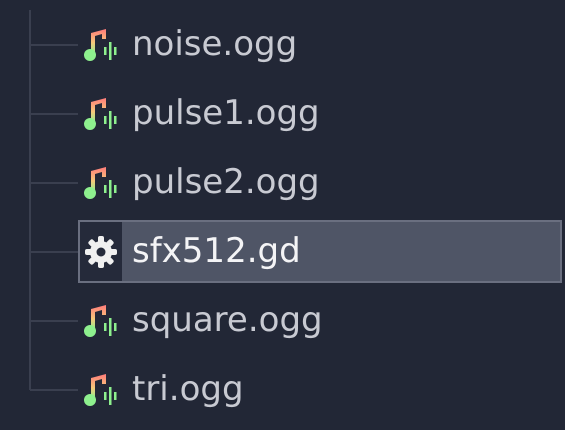  I want to click on file-item: sfx512.gd, so click(320, 251).